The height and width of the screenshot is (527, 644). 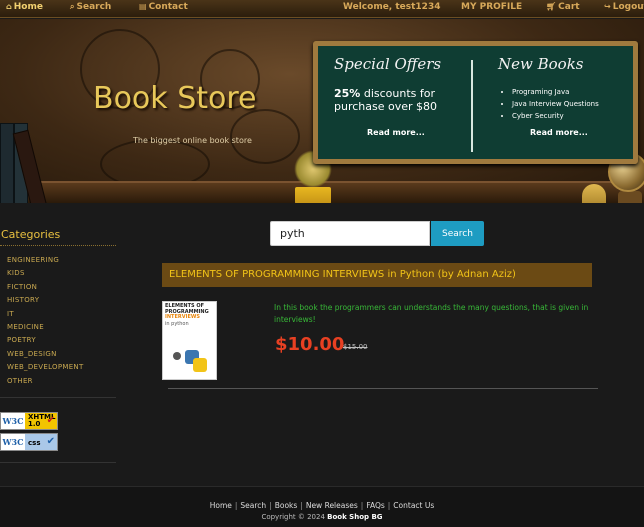 I want to click on category-item: WEB_DEVELOPMENT, so click(x=64, y=367).